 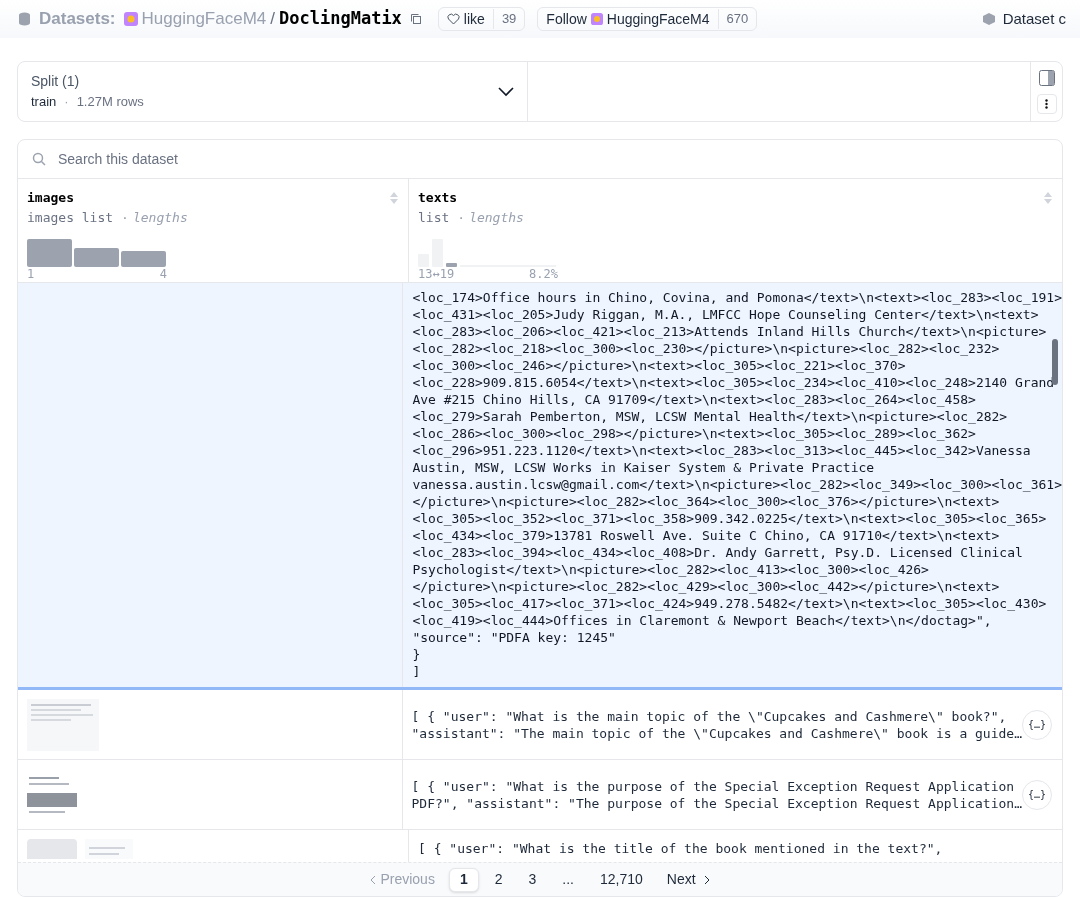 What do you see at coordinates (1055, 362) in the screenshot?
I see `scrollbar-thumb` at bounding box center [1055, 362].